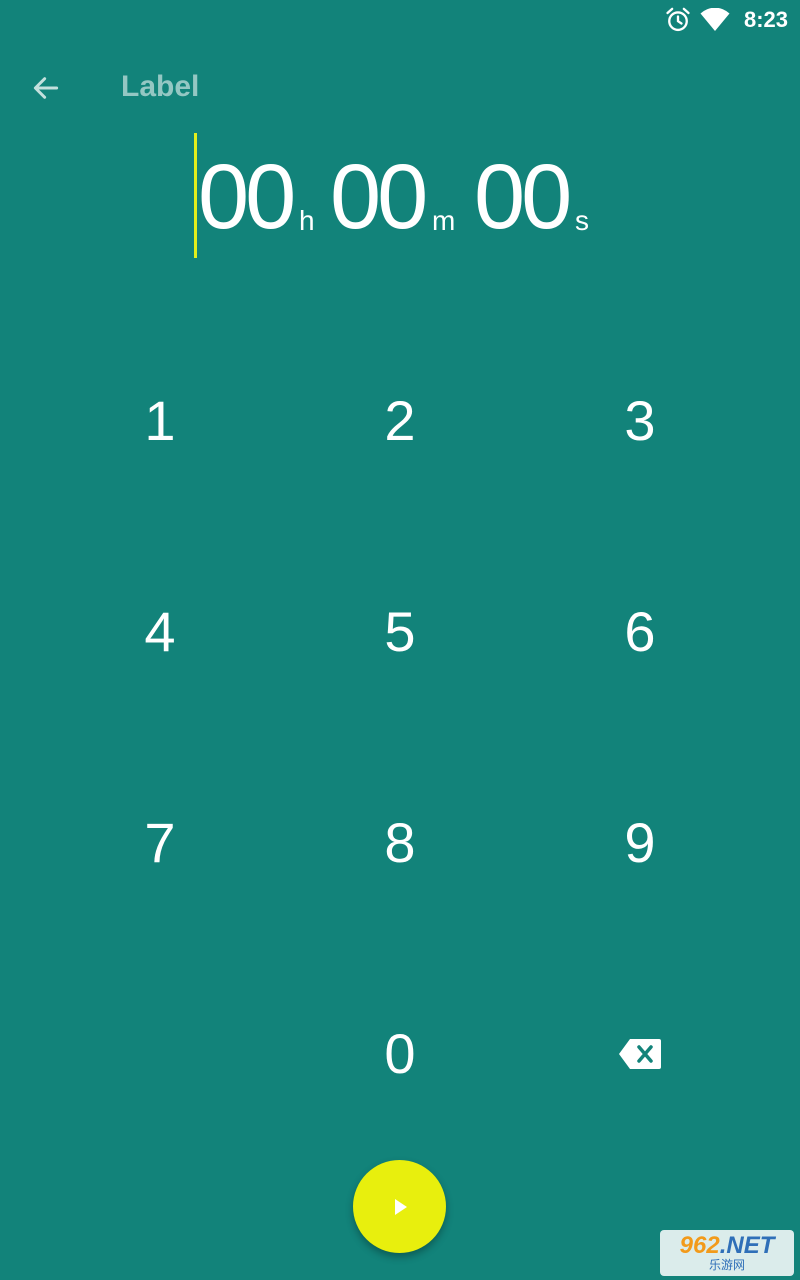  I want to click on text-cursor, so click(195, 195).